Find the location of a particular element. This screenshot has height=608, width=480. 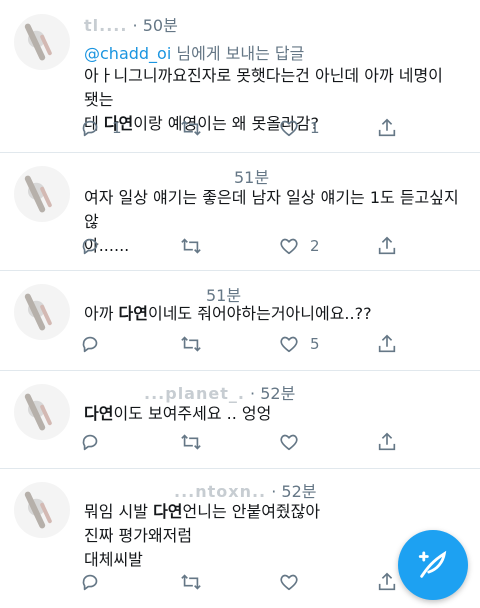

tweet-header: ...planet_. · 52분 is located at coordinates (189, 392).